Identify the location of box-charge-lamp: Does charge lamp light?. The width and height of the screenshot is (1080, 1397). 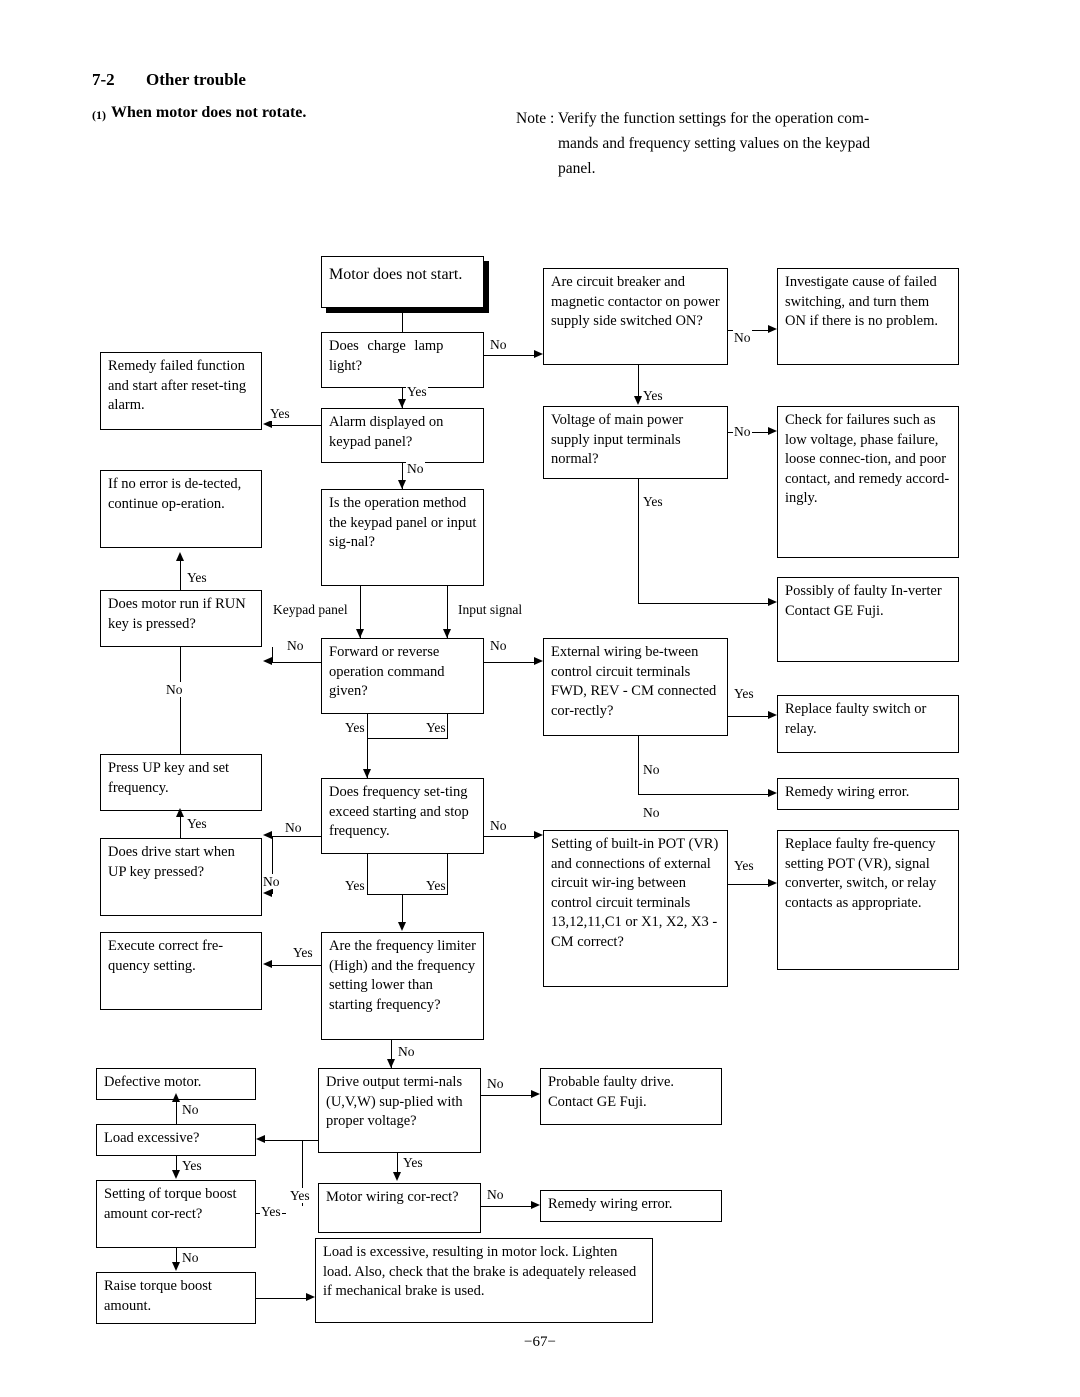
(402, 360).